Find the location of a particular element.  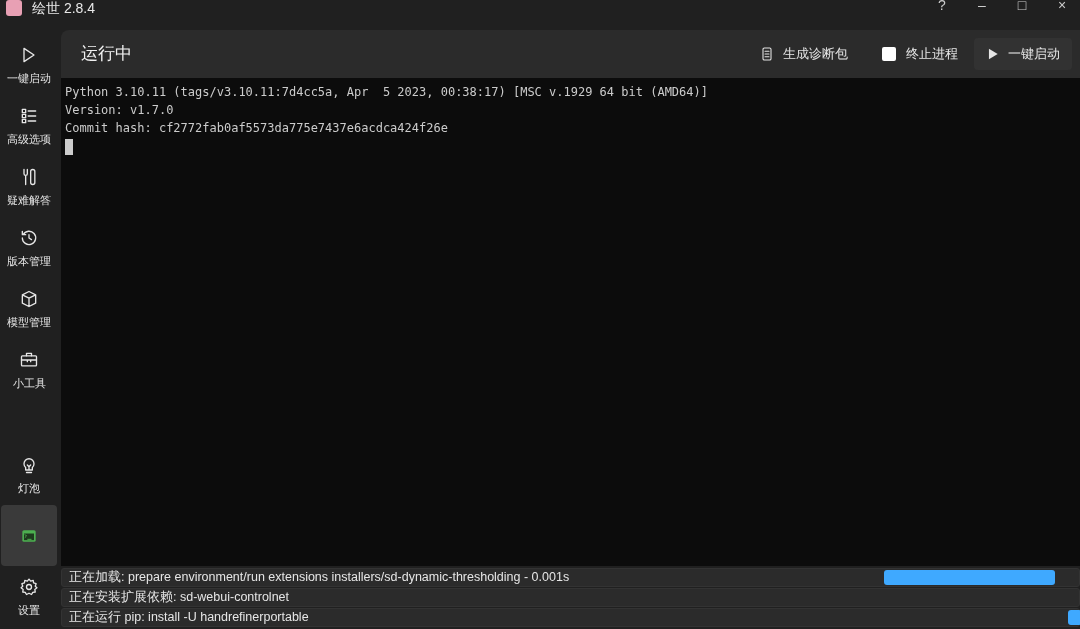

window-control-button: × is located at coordinates (1062, 6).